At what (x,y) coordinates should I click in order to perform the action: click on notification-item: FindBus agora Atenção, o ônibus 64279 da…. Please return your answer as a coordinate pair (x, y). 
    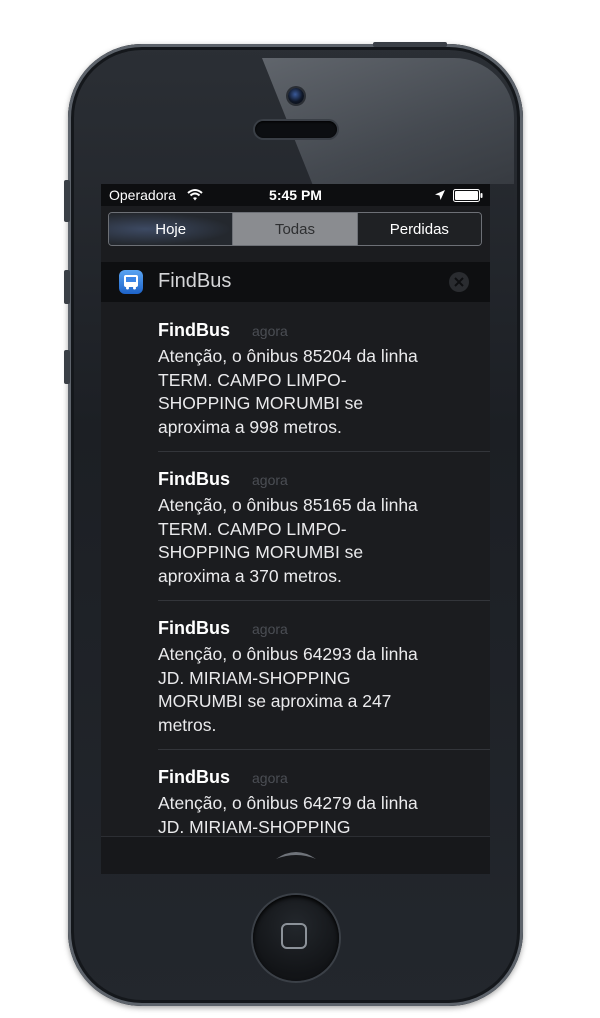
    Looking at the image, I should click on (324, 792).